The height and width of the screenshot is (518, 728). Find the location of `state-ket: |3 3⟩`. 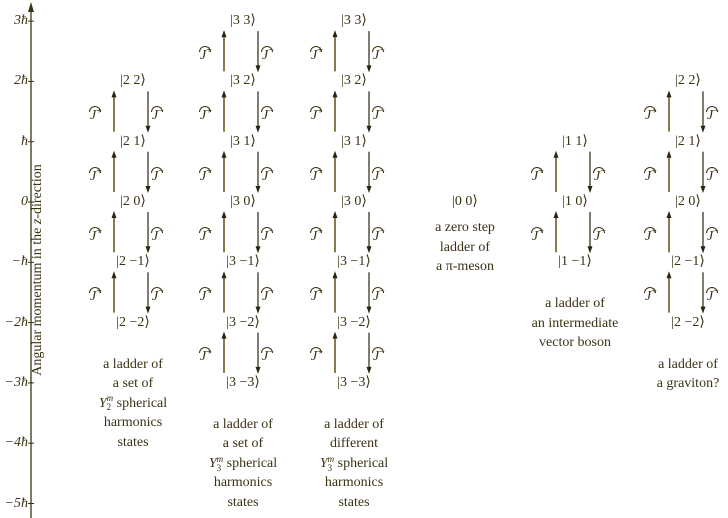

state-ket: |3 3⟩ is located at coordinates (354, 21).